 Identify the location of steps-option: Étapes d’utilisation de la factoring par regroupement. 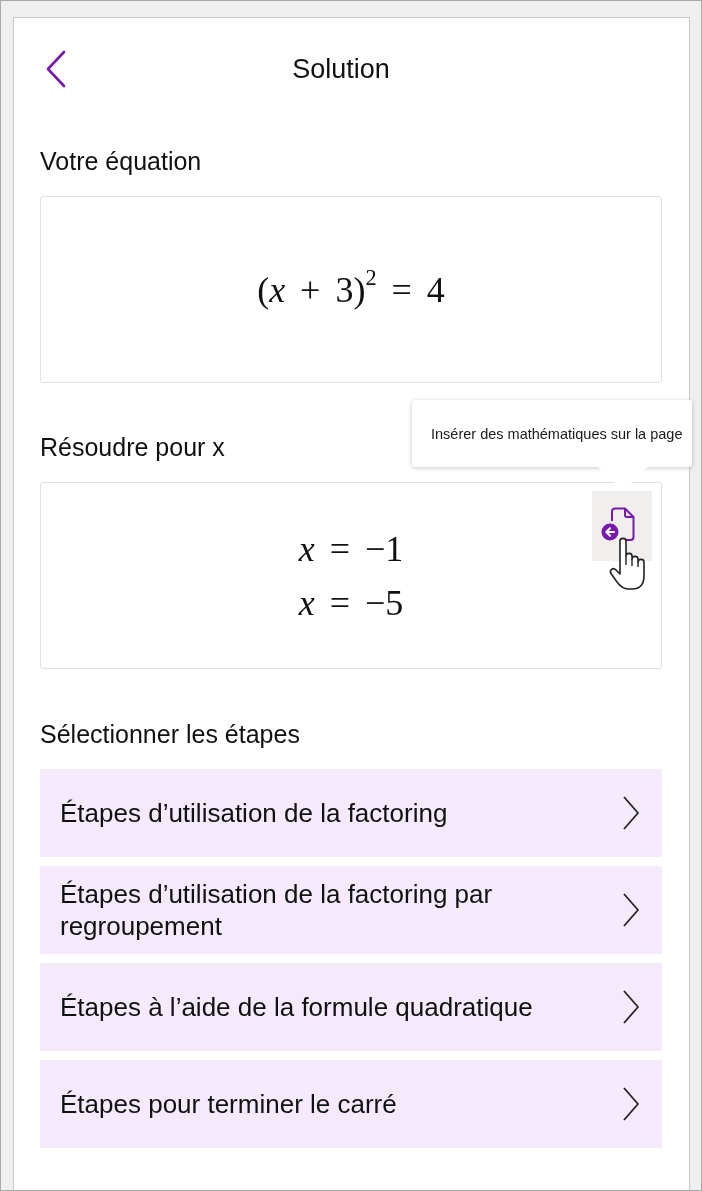
(351, 910).